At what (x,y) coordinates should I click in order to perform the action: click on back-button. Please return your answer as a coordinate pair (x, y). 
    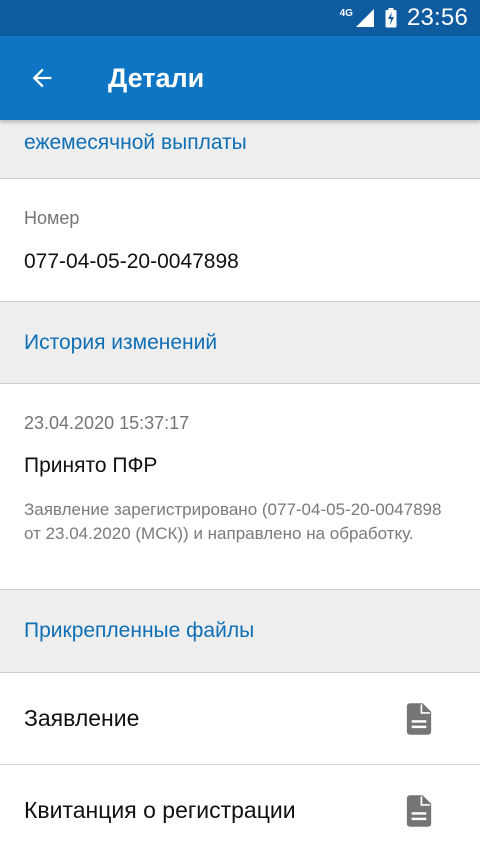
    Looking at the image, I should click on (42, 78).